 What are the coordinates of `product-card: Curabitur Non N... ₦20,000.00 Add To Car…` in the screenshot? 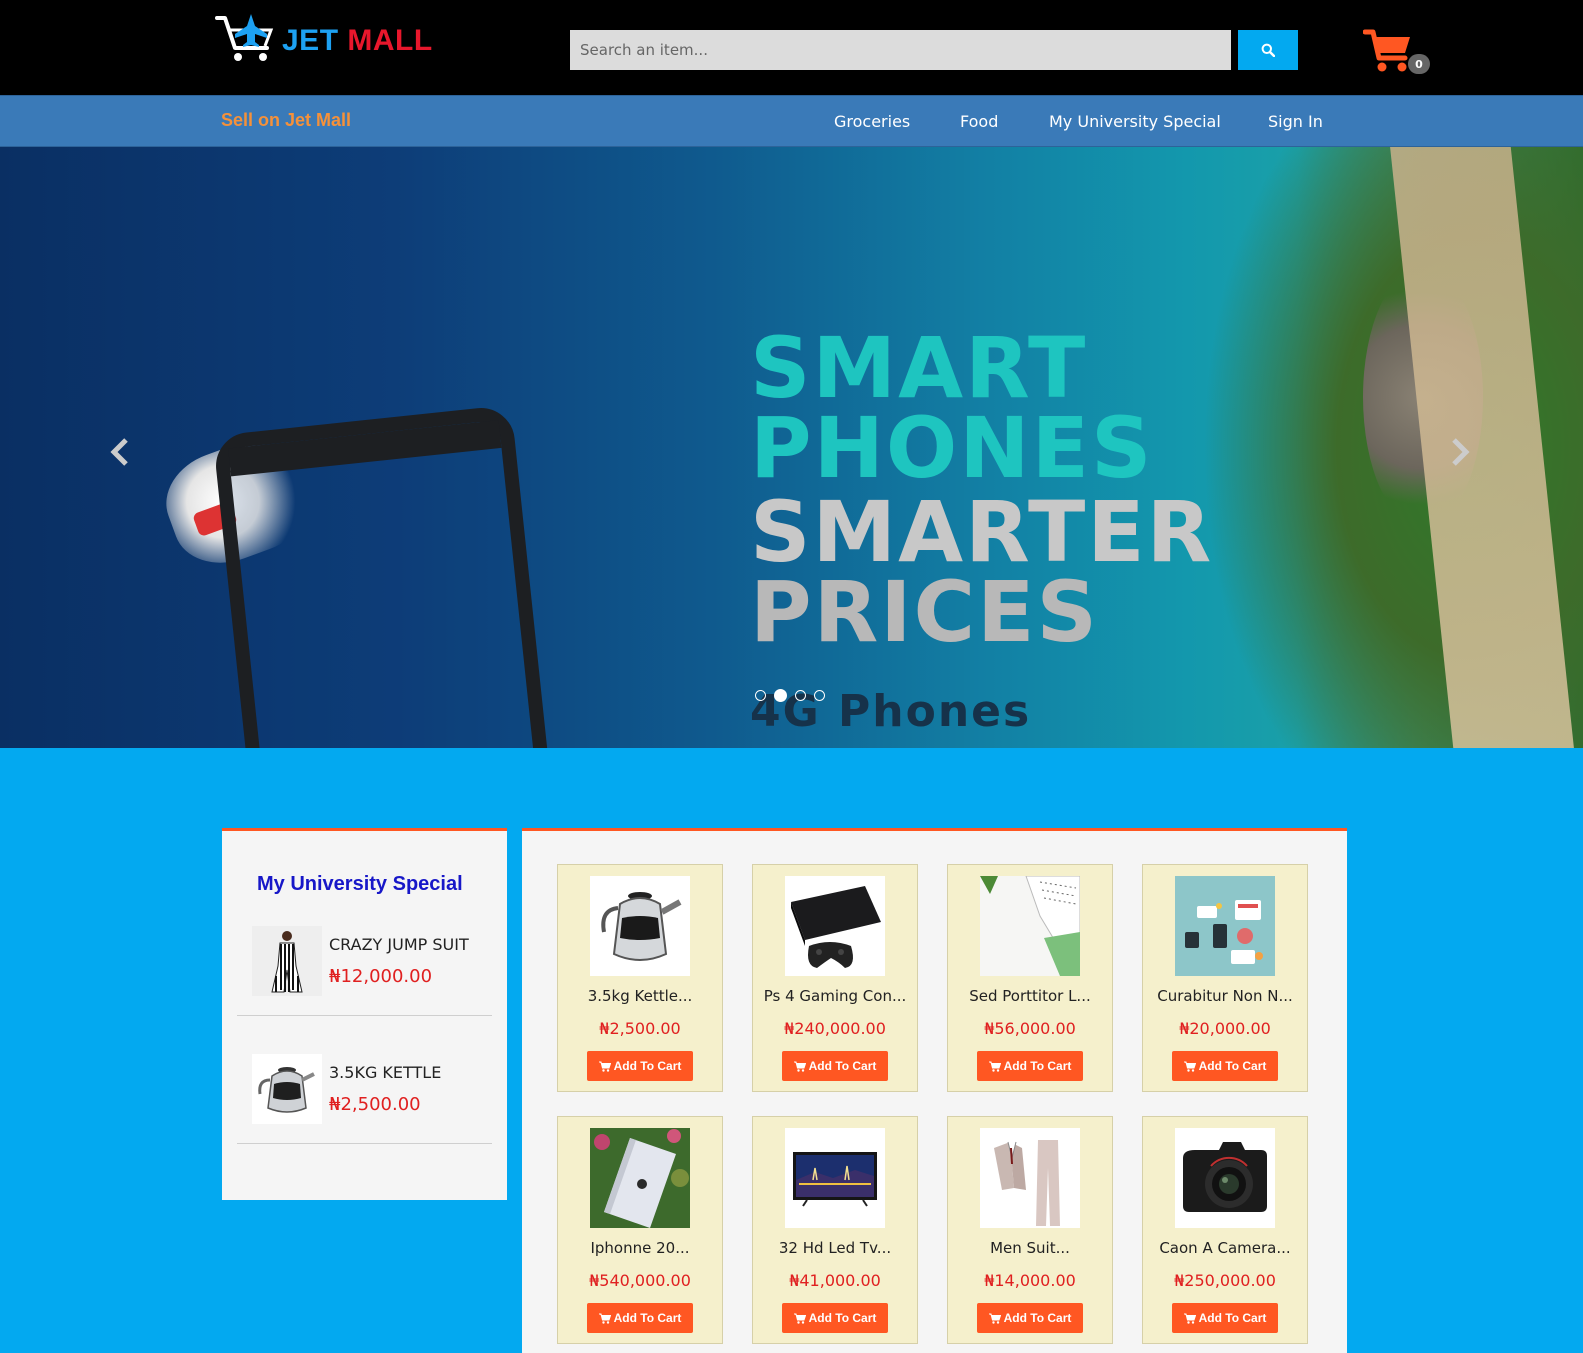 It's located at (1225, 978).